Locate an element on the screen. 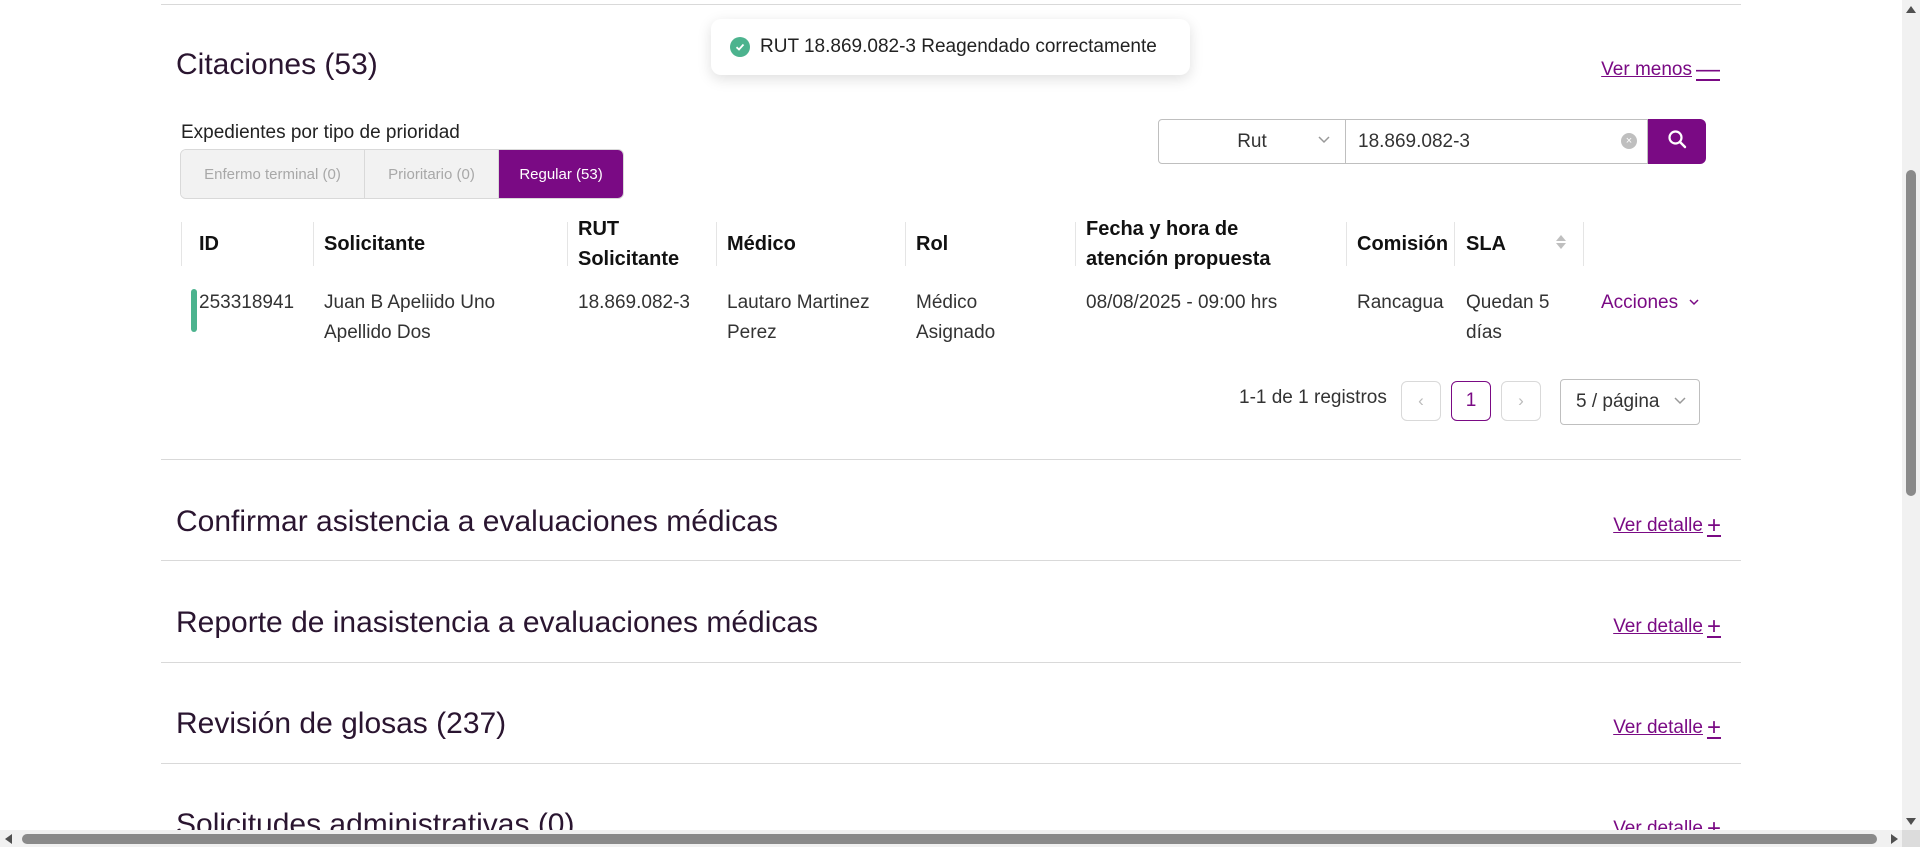 The image size is (1920, 847). section-title: Solicitudes administrativas (0) is located at coordinates (375, 819).